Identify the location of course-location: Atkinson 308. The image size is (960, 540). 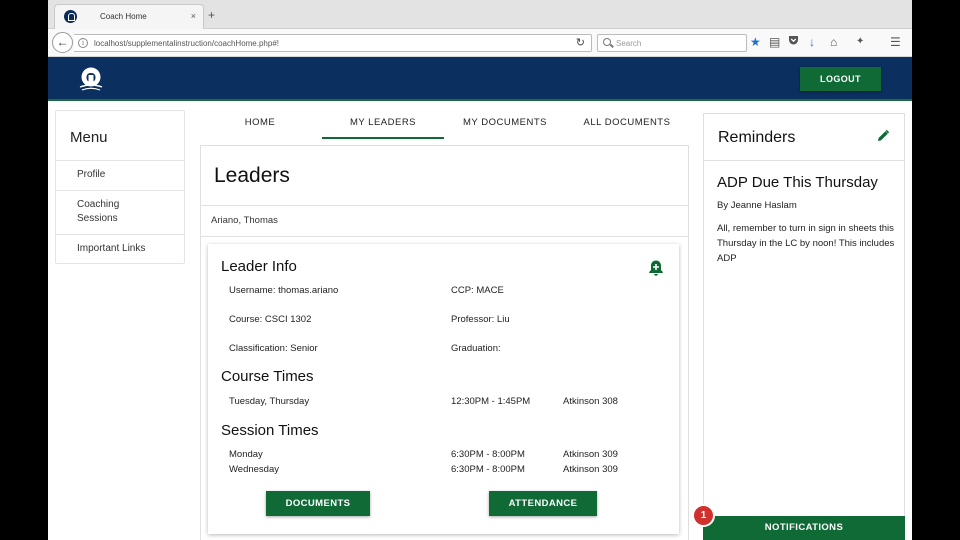
(590, 401).